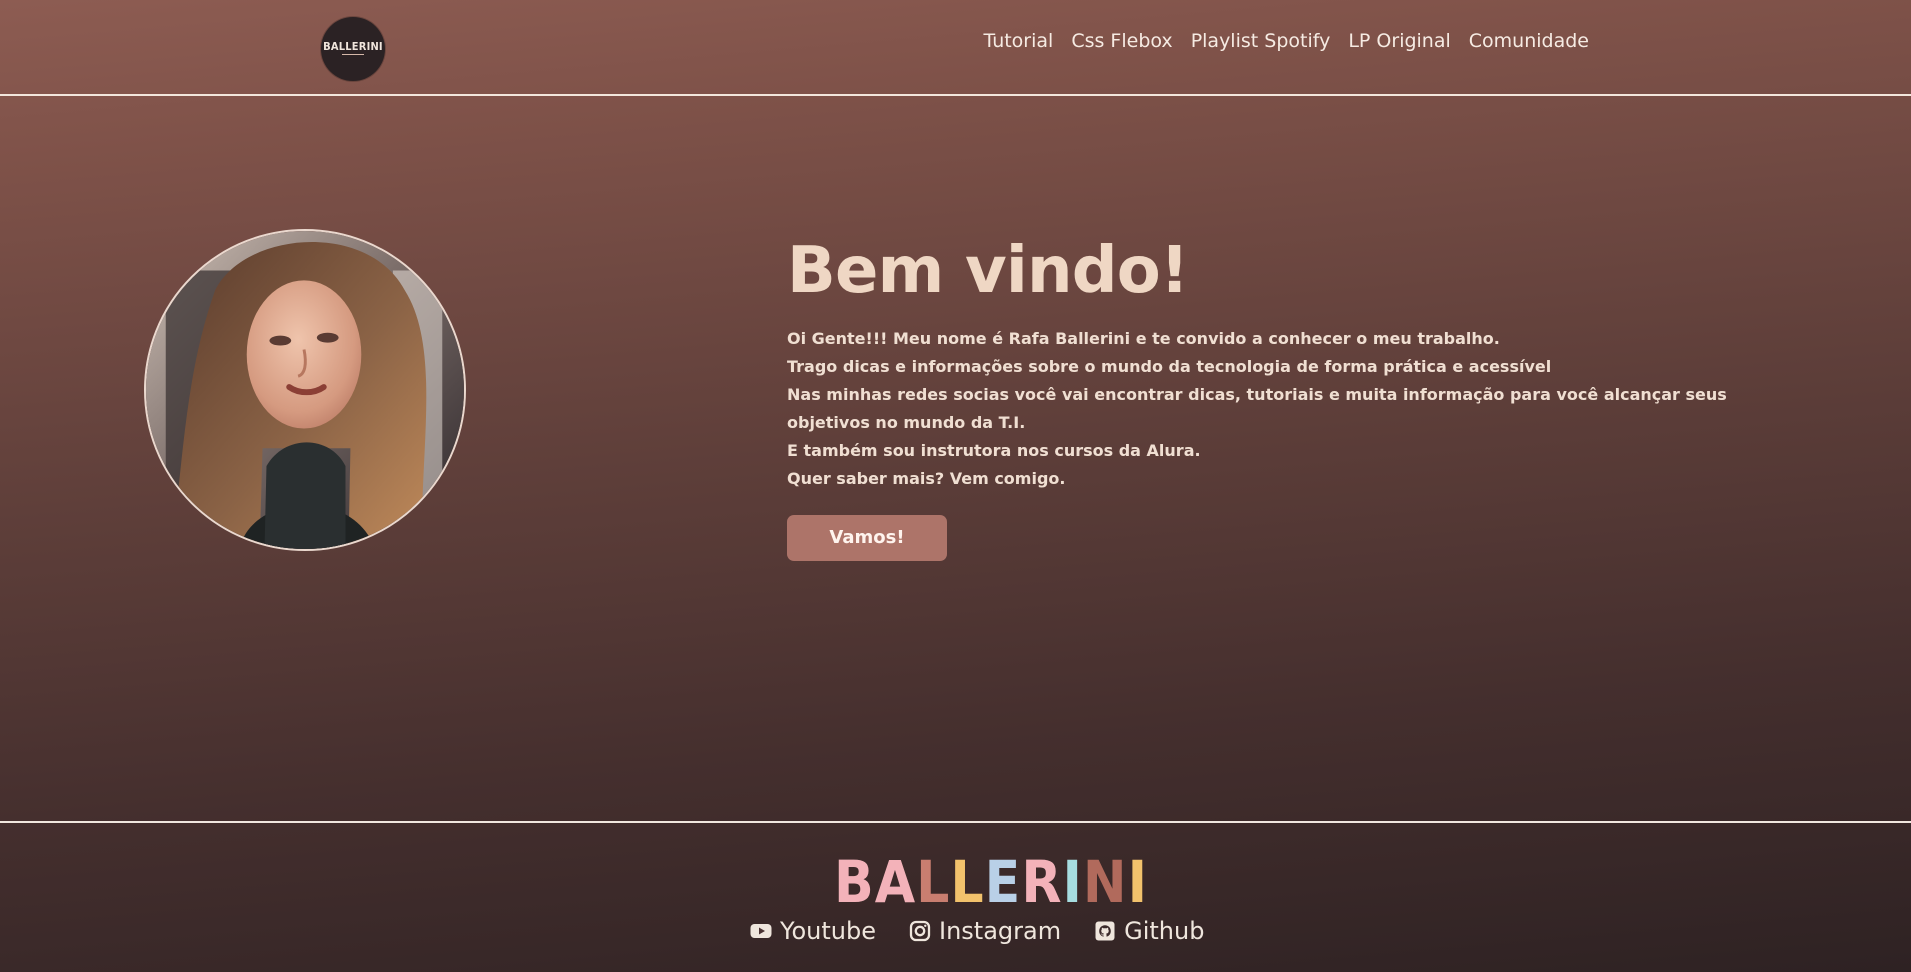 The height and width of the screenshot is (972, 1911). What do you see at coordinates (1105, 882) in the screenshot?
I see `brand-letter: N` at bounding box center [1105, 882].